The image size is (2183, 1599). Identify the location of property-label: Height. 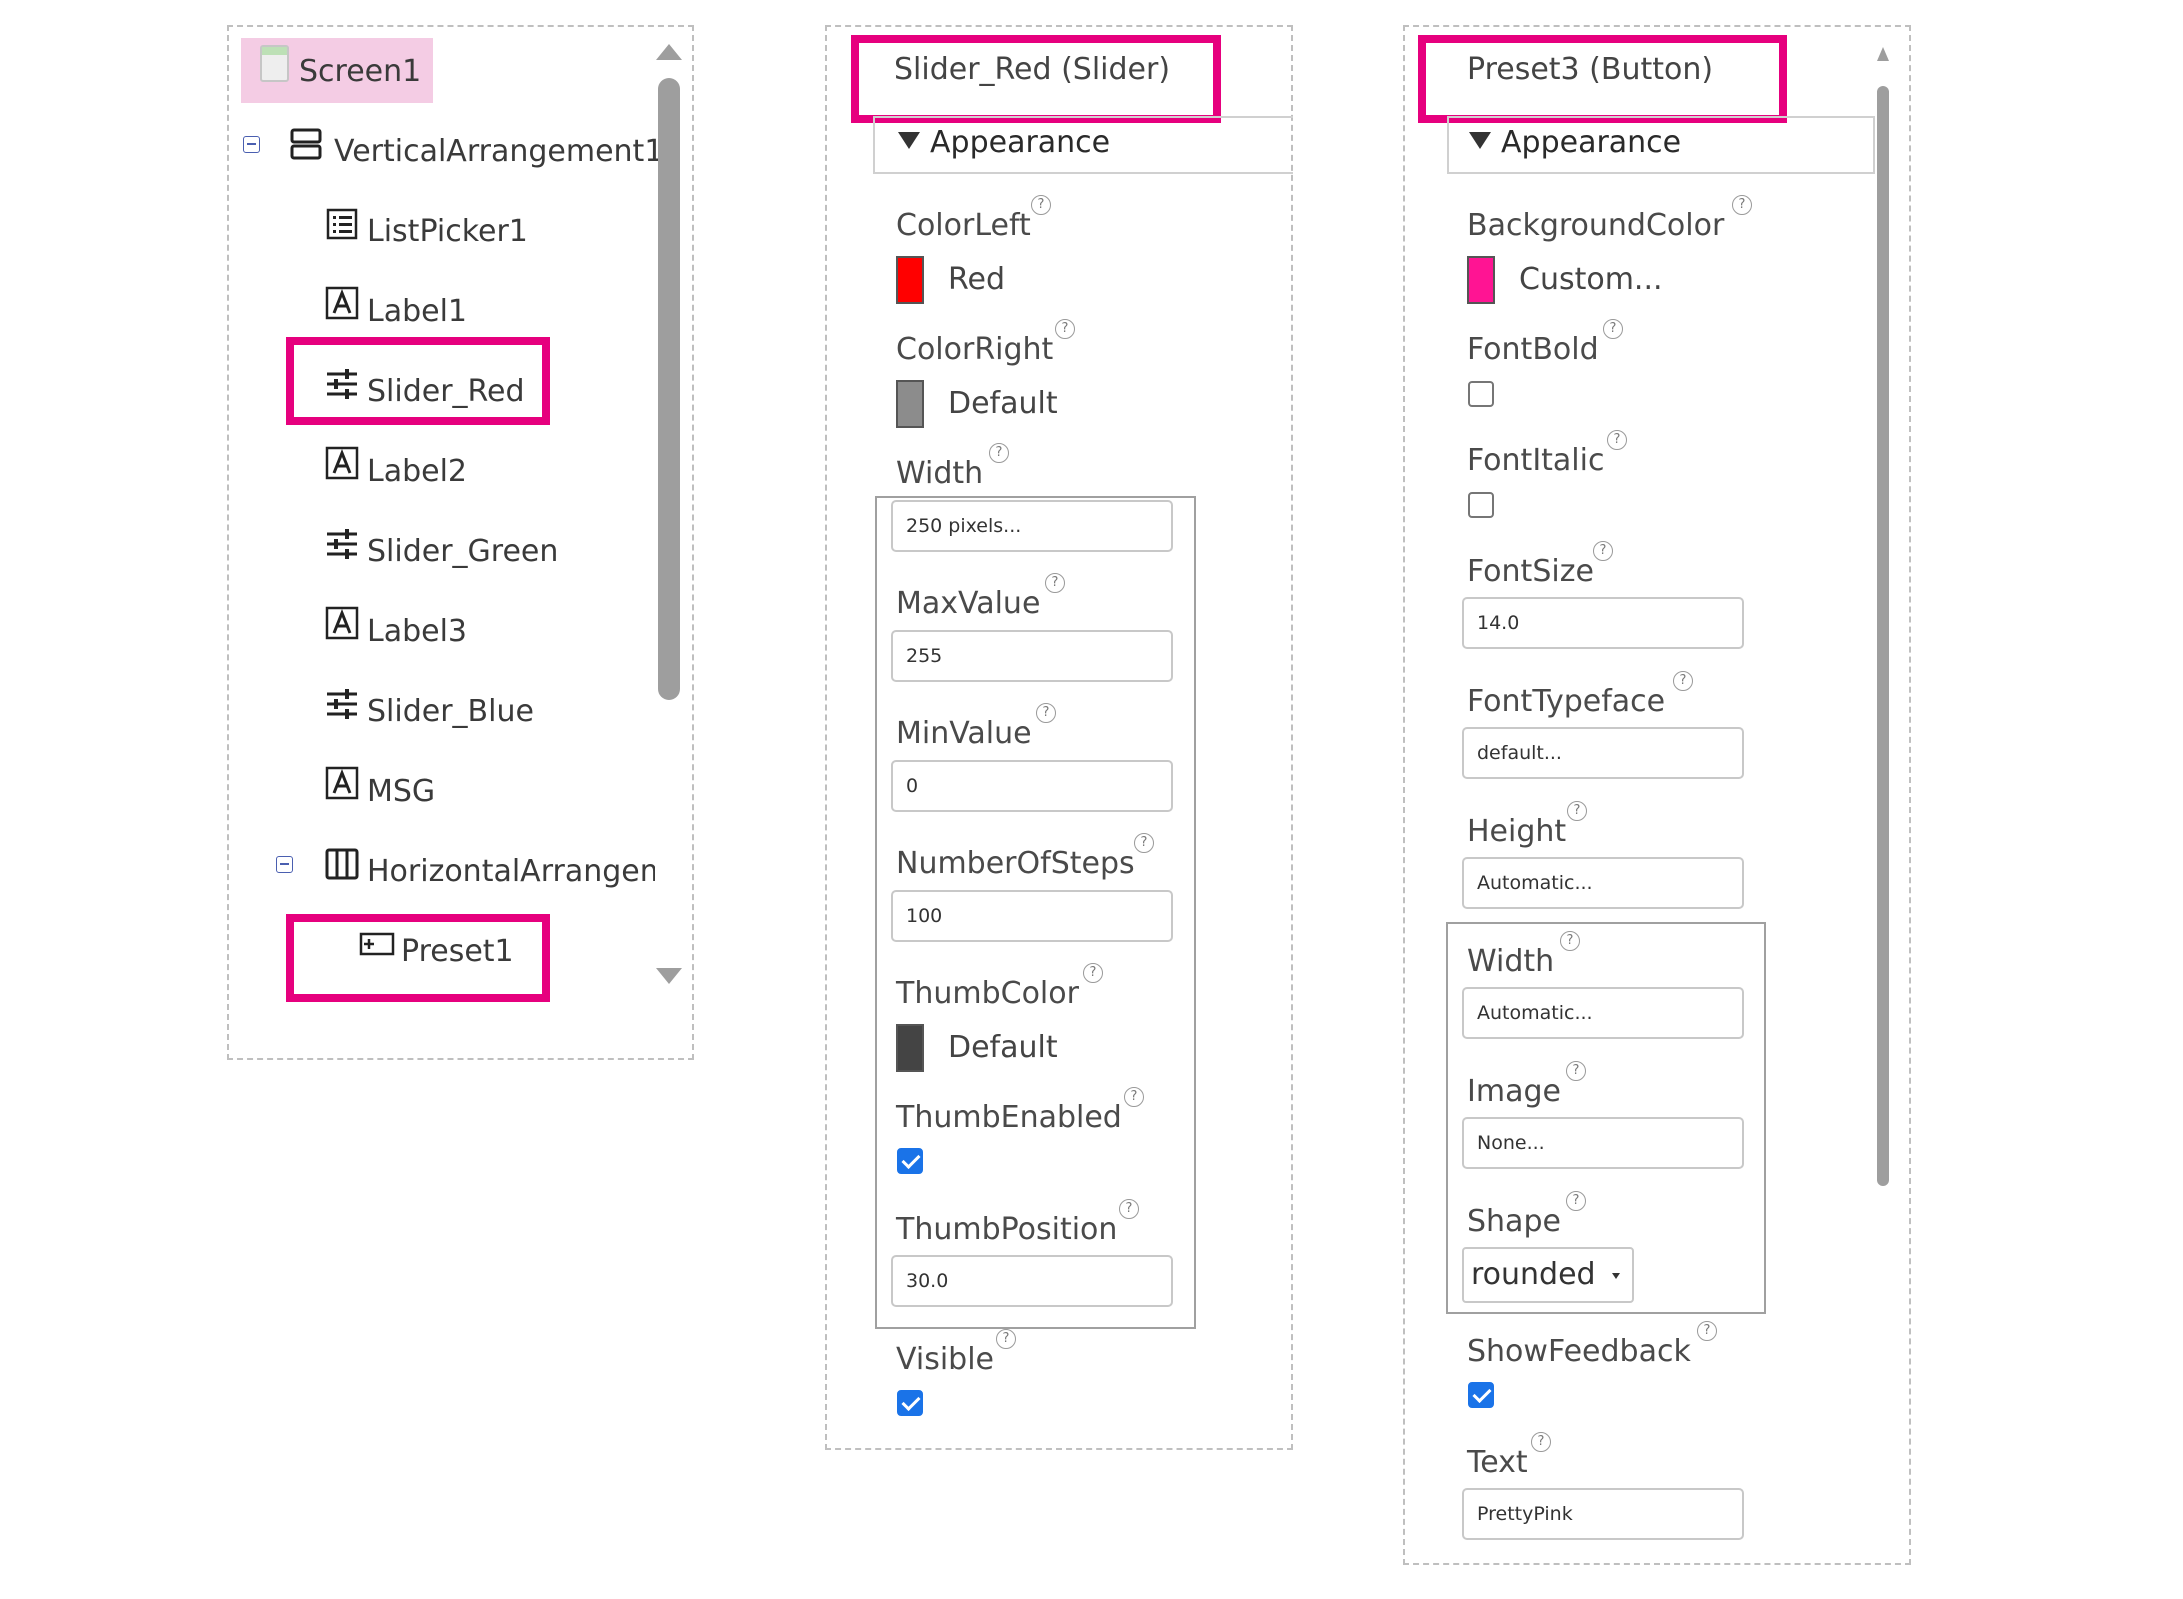
(1517, 831).